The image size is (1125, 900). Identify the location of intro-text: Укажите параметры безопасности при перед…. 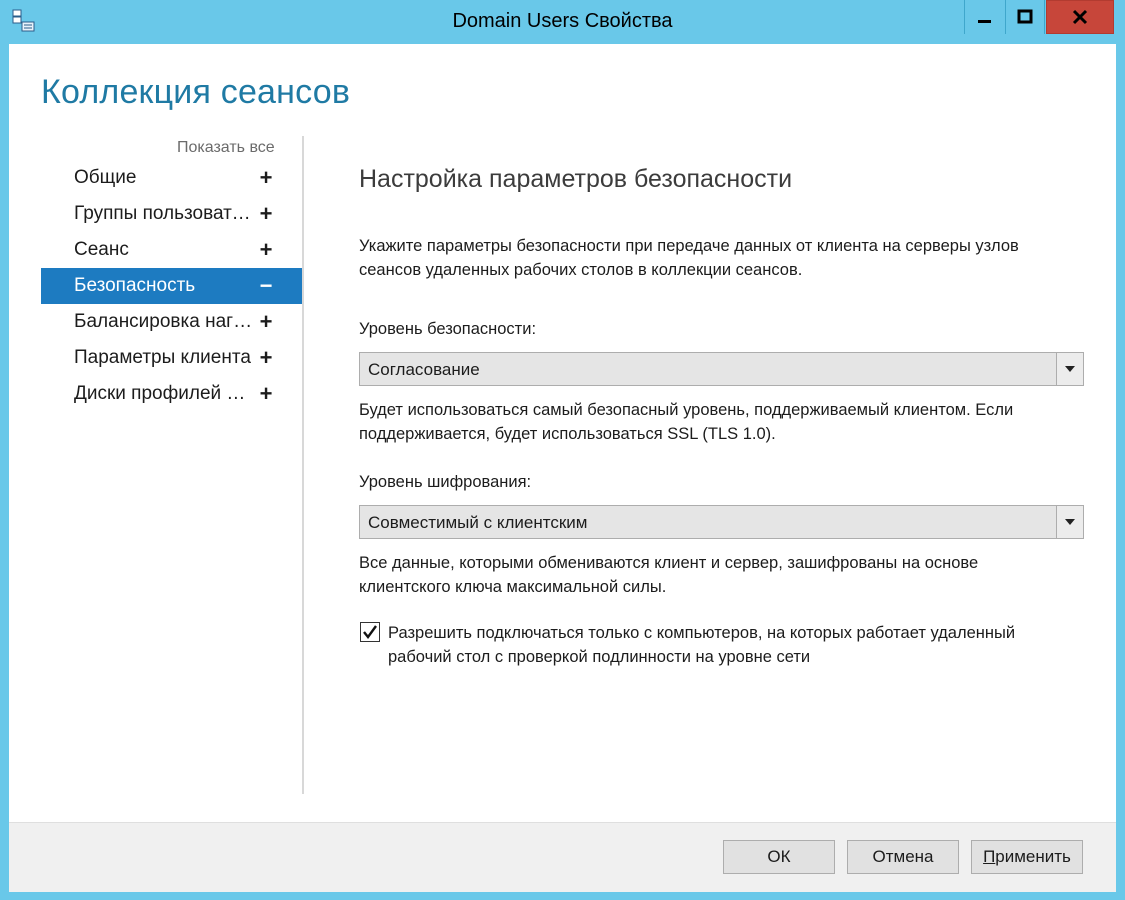
(719, 258).